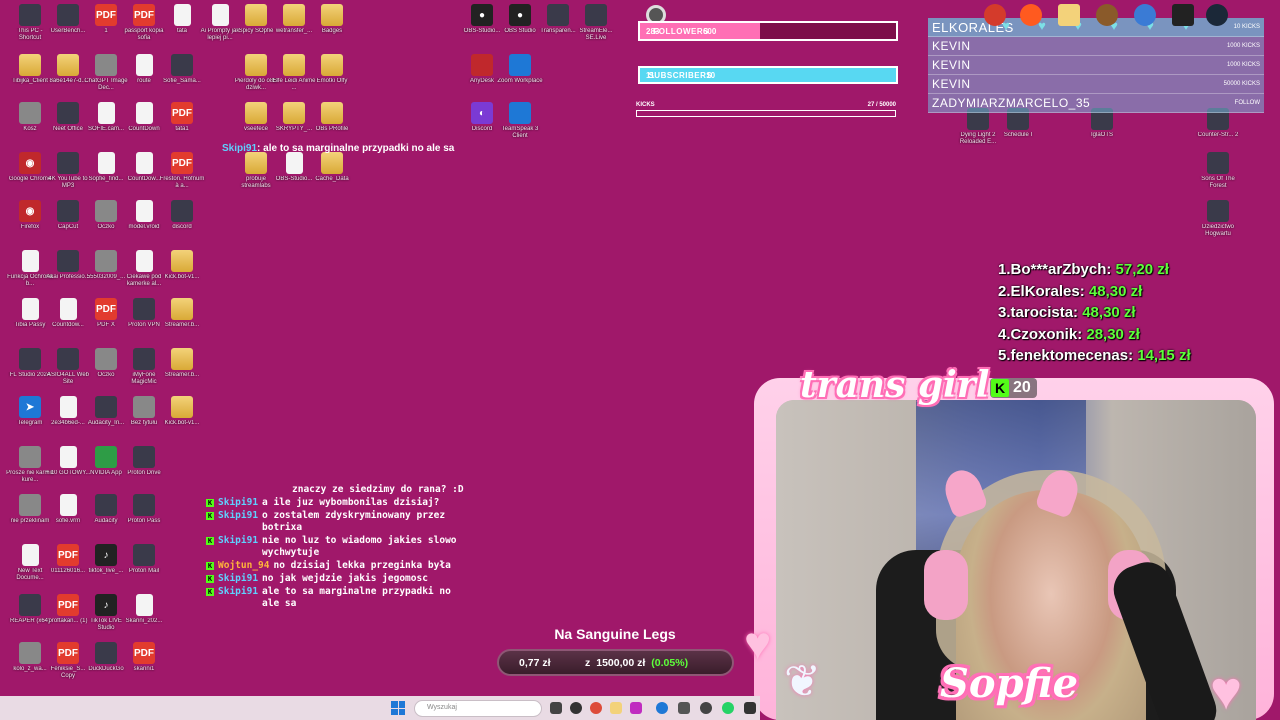 This screenshot has height=720, width=1280. Describe the element at coordinates (482, 65) in the screenshot. I see `anydesk-icon` at that location.